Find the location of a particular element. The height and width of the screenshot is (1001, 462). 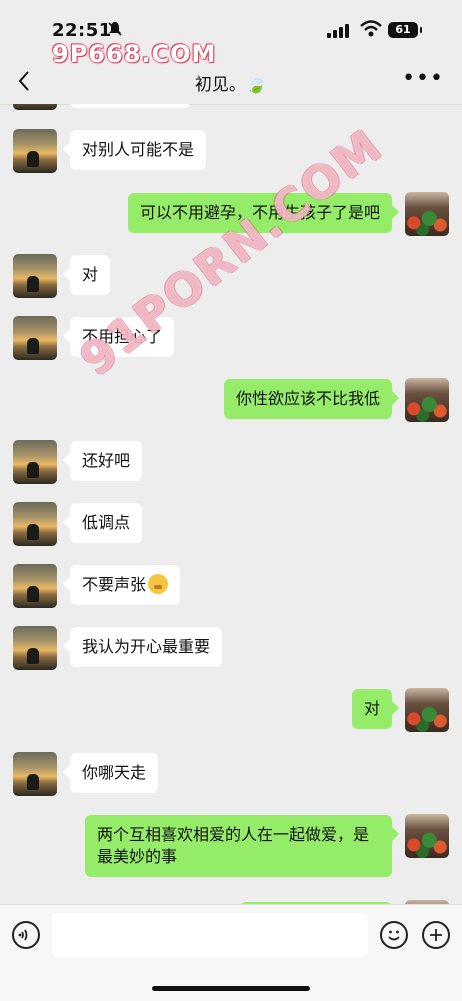

battery-indicator: 61 is located at coordinates (405, 30).